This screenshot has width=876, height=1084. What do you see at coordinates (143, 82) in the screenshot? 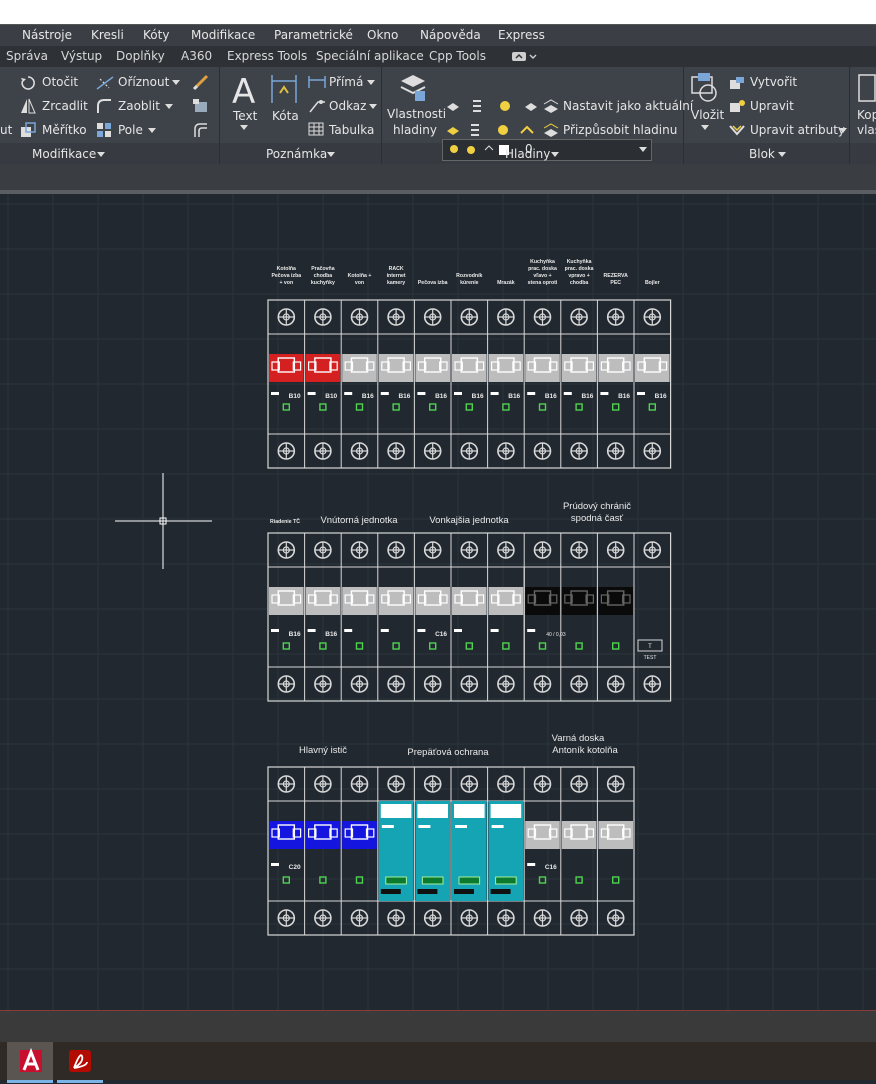
I see `trim-button: Oříznout` at bounding box center [143, 82].